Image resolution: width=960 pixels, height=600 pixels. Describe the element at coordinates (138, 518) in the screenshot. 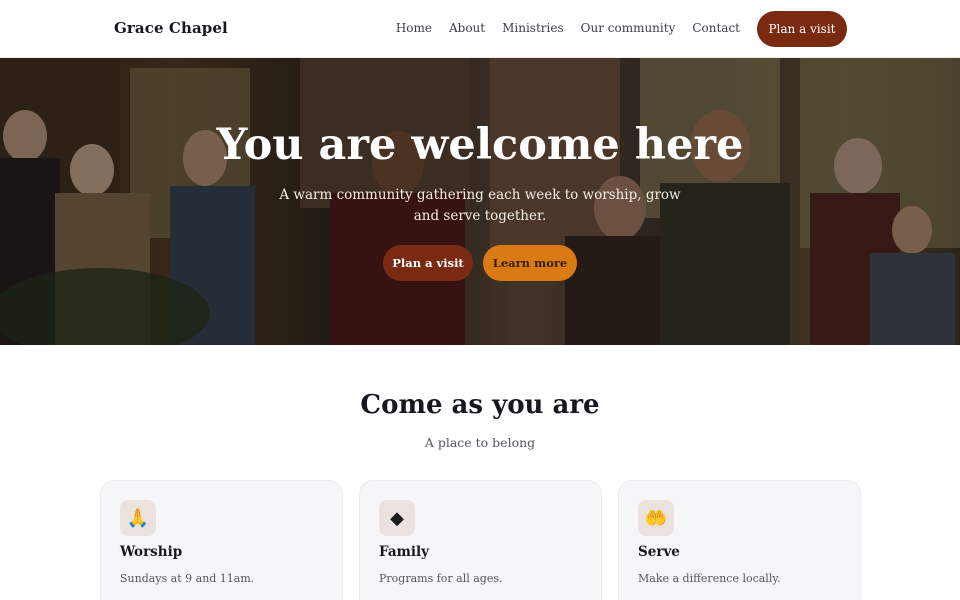

I see `praying-hands-icon: 🙏` at that location.